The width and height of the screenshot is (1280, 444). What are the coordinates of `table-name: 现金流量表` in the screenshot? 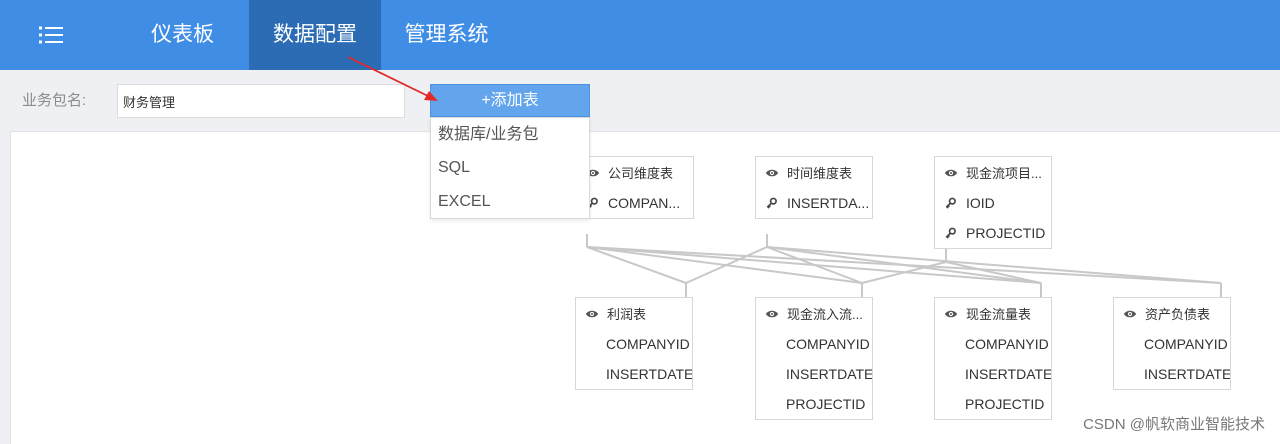 It's located at (999, 314).